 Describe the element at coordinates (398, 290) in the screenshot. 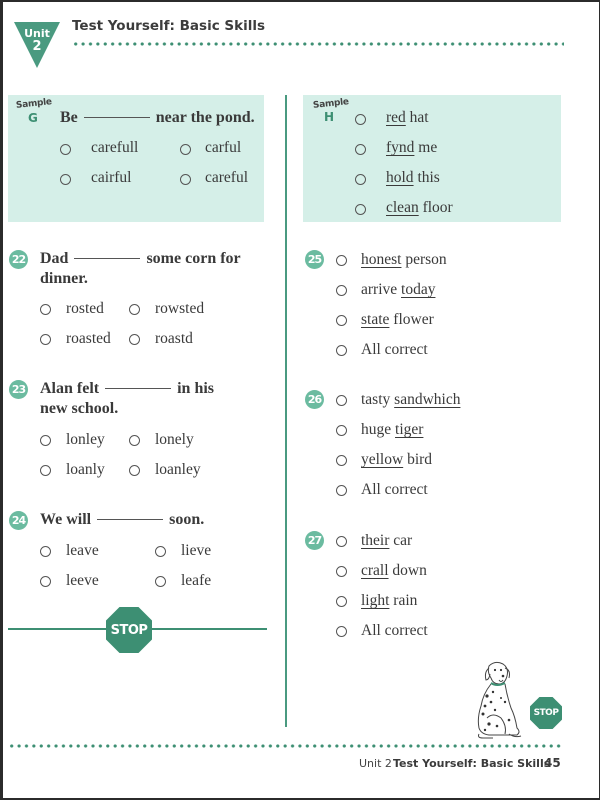

I see `option-25-2: arrive today` at that location.